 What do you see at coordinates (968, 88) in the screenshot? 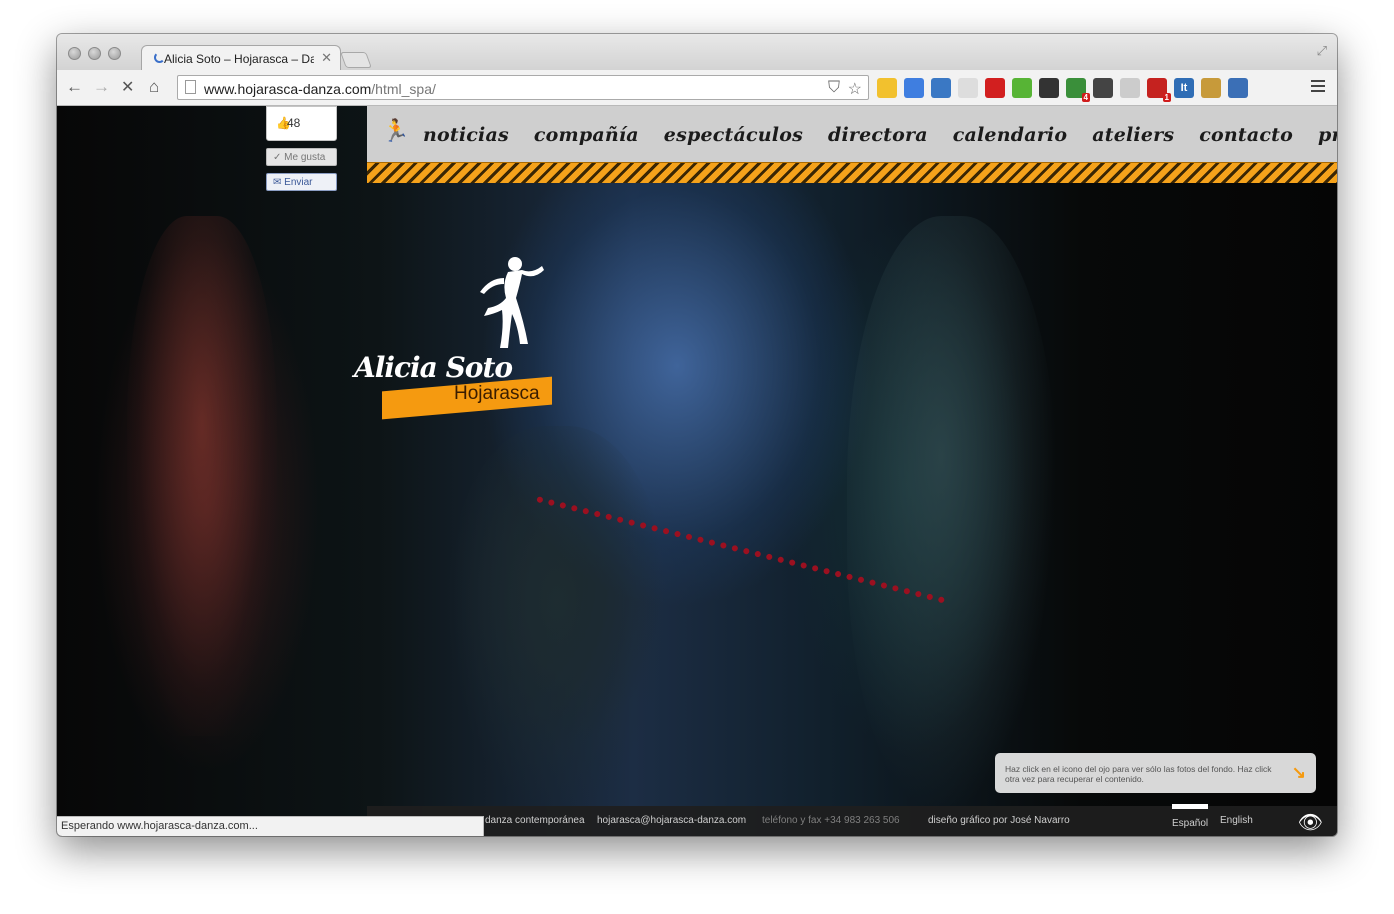
I see `gmail-checker-icon` at bounding box center [968, 88].